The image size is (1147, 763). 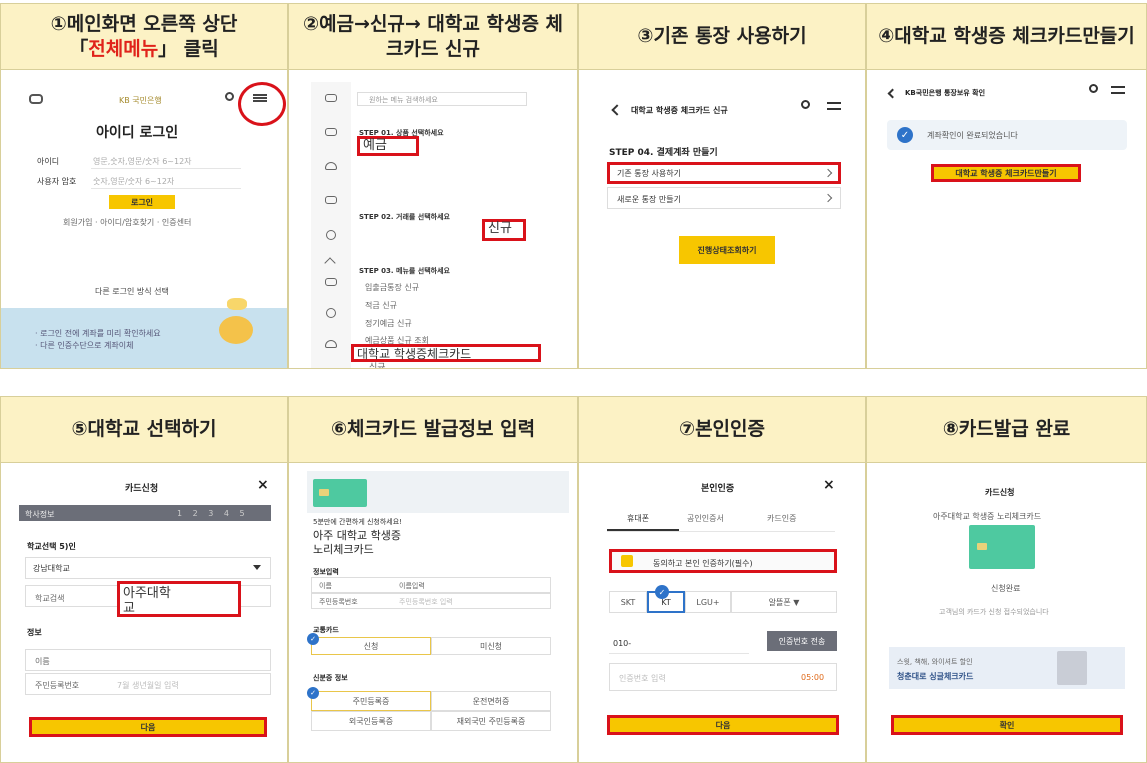 I want to click on id-option-1: 주민등록증, so click(x=371, y=701).